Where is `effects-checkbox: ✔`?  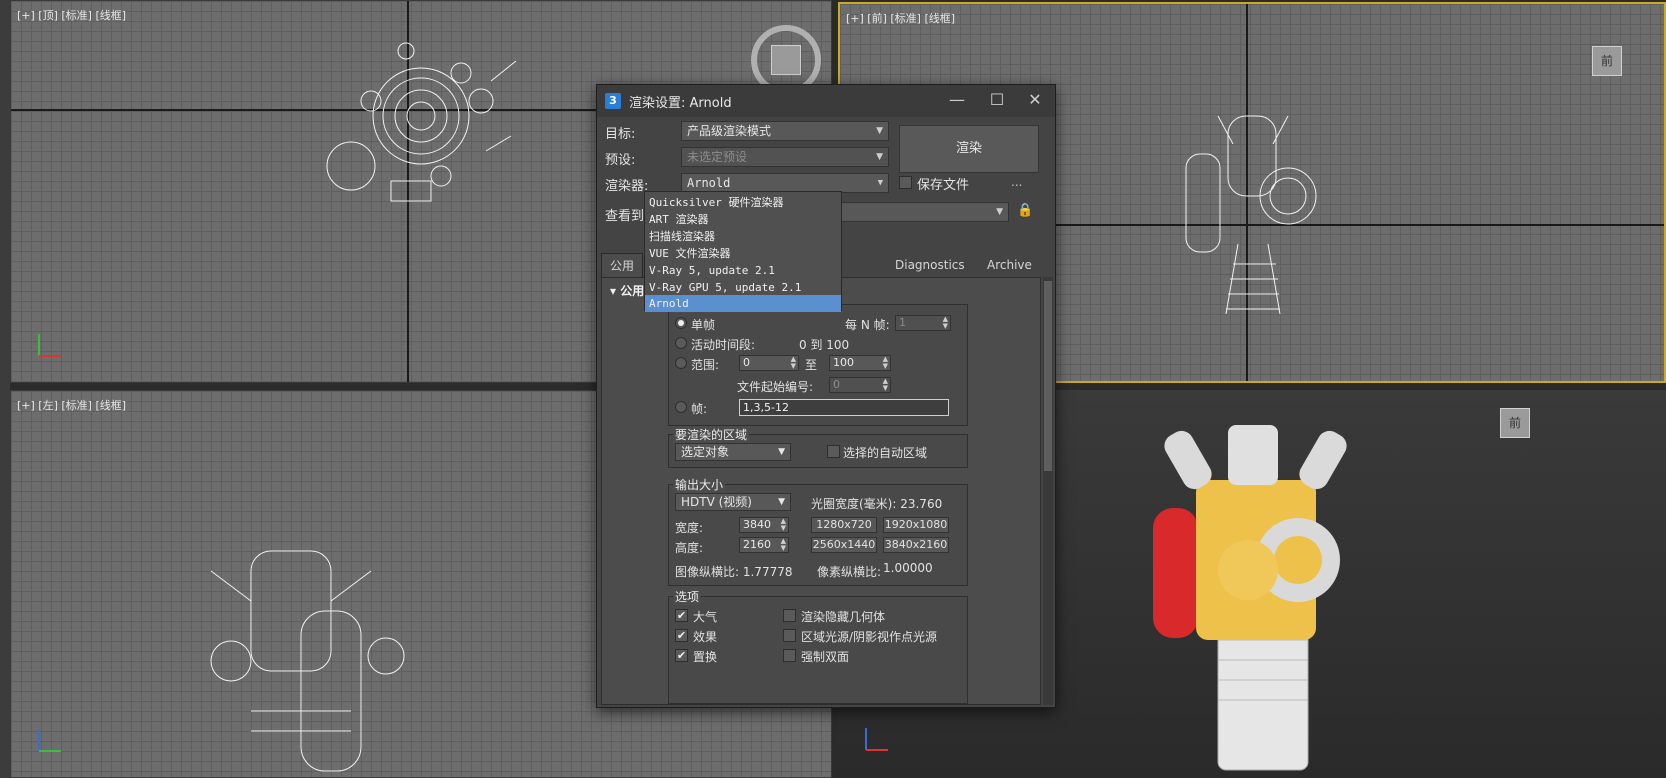 effects-checkbox: ✔ is located at coordinates (681, 635).